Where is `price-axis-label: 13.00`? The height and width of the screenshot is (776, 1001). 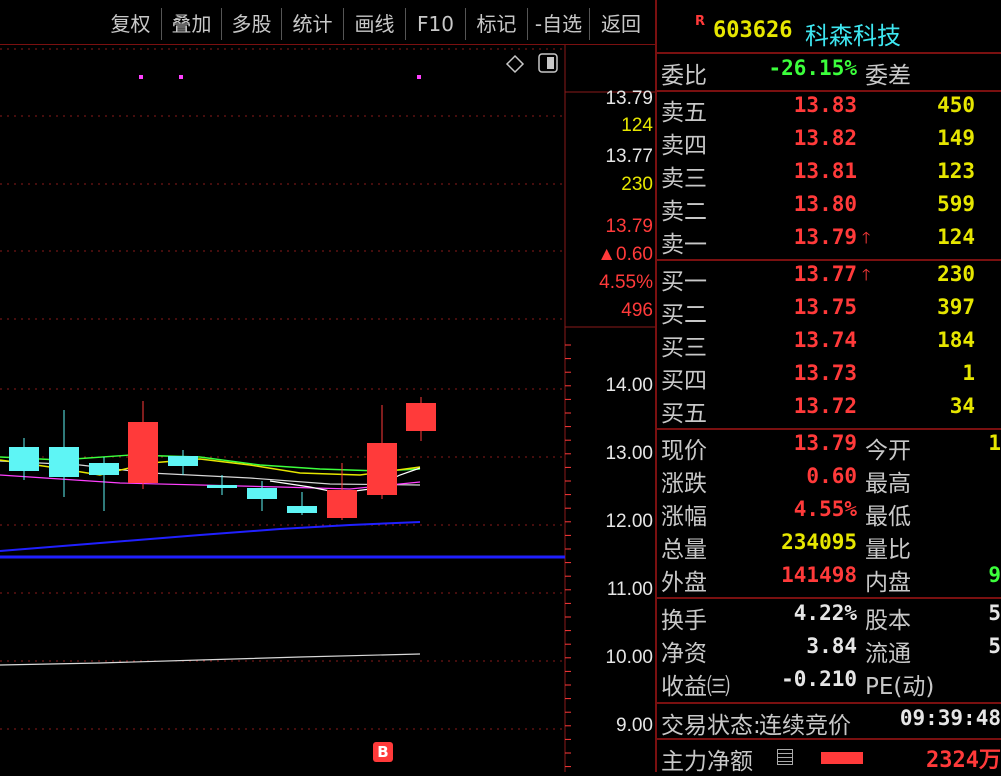 price-axis-label: 13.00 is located at coordinates (629, 453).